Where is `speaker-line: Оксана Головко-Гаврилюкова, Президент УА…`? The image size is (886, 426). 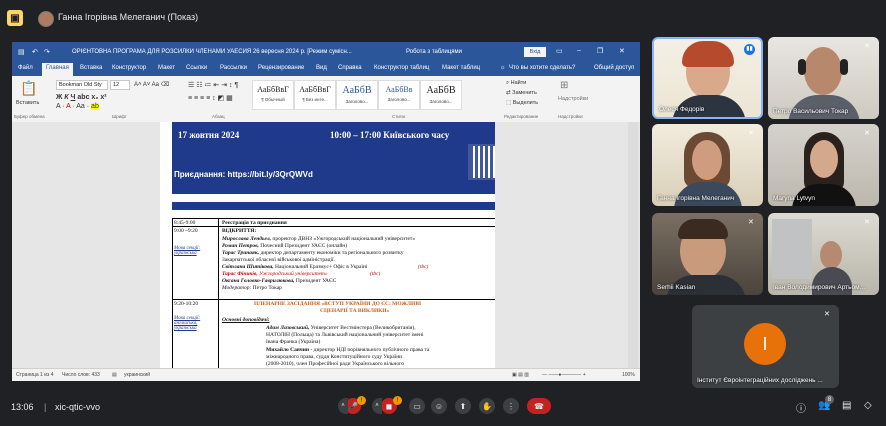 speaker-line: Оксана Головко-Гаврилюкова, Президент УА… is located at coordinates (279, 281).